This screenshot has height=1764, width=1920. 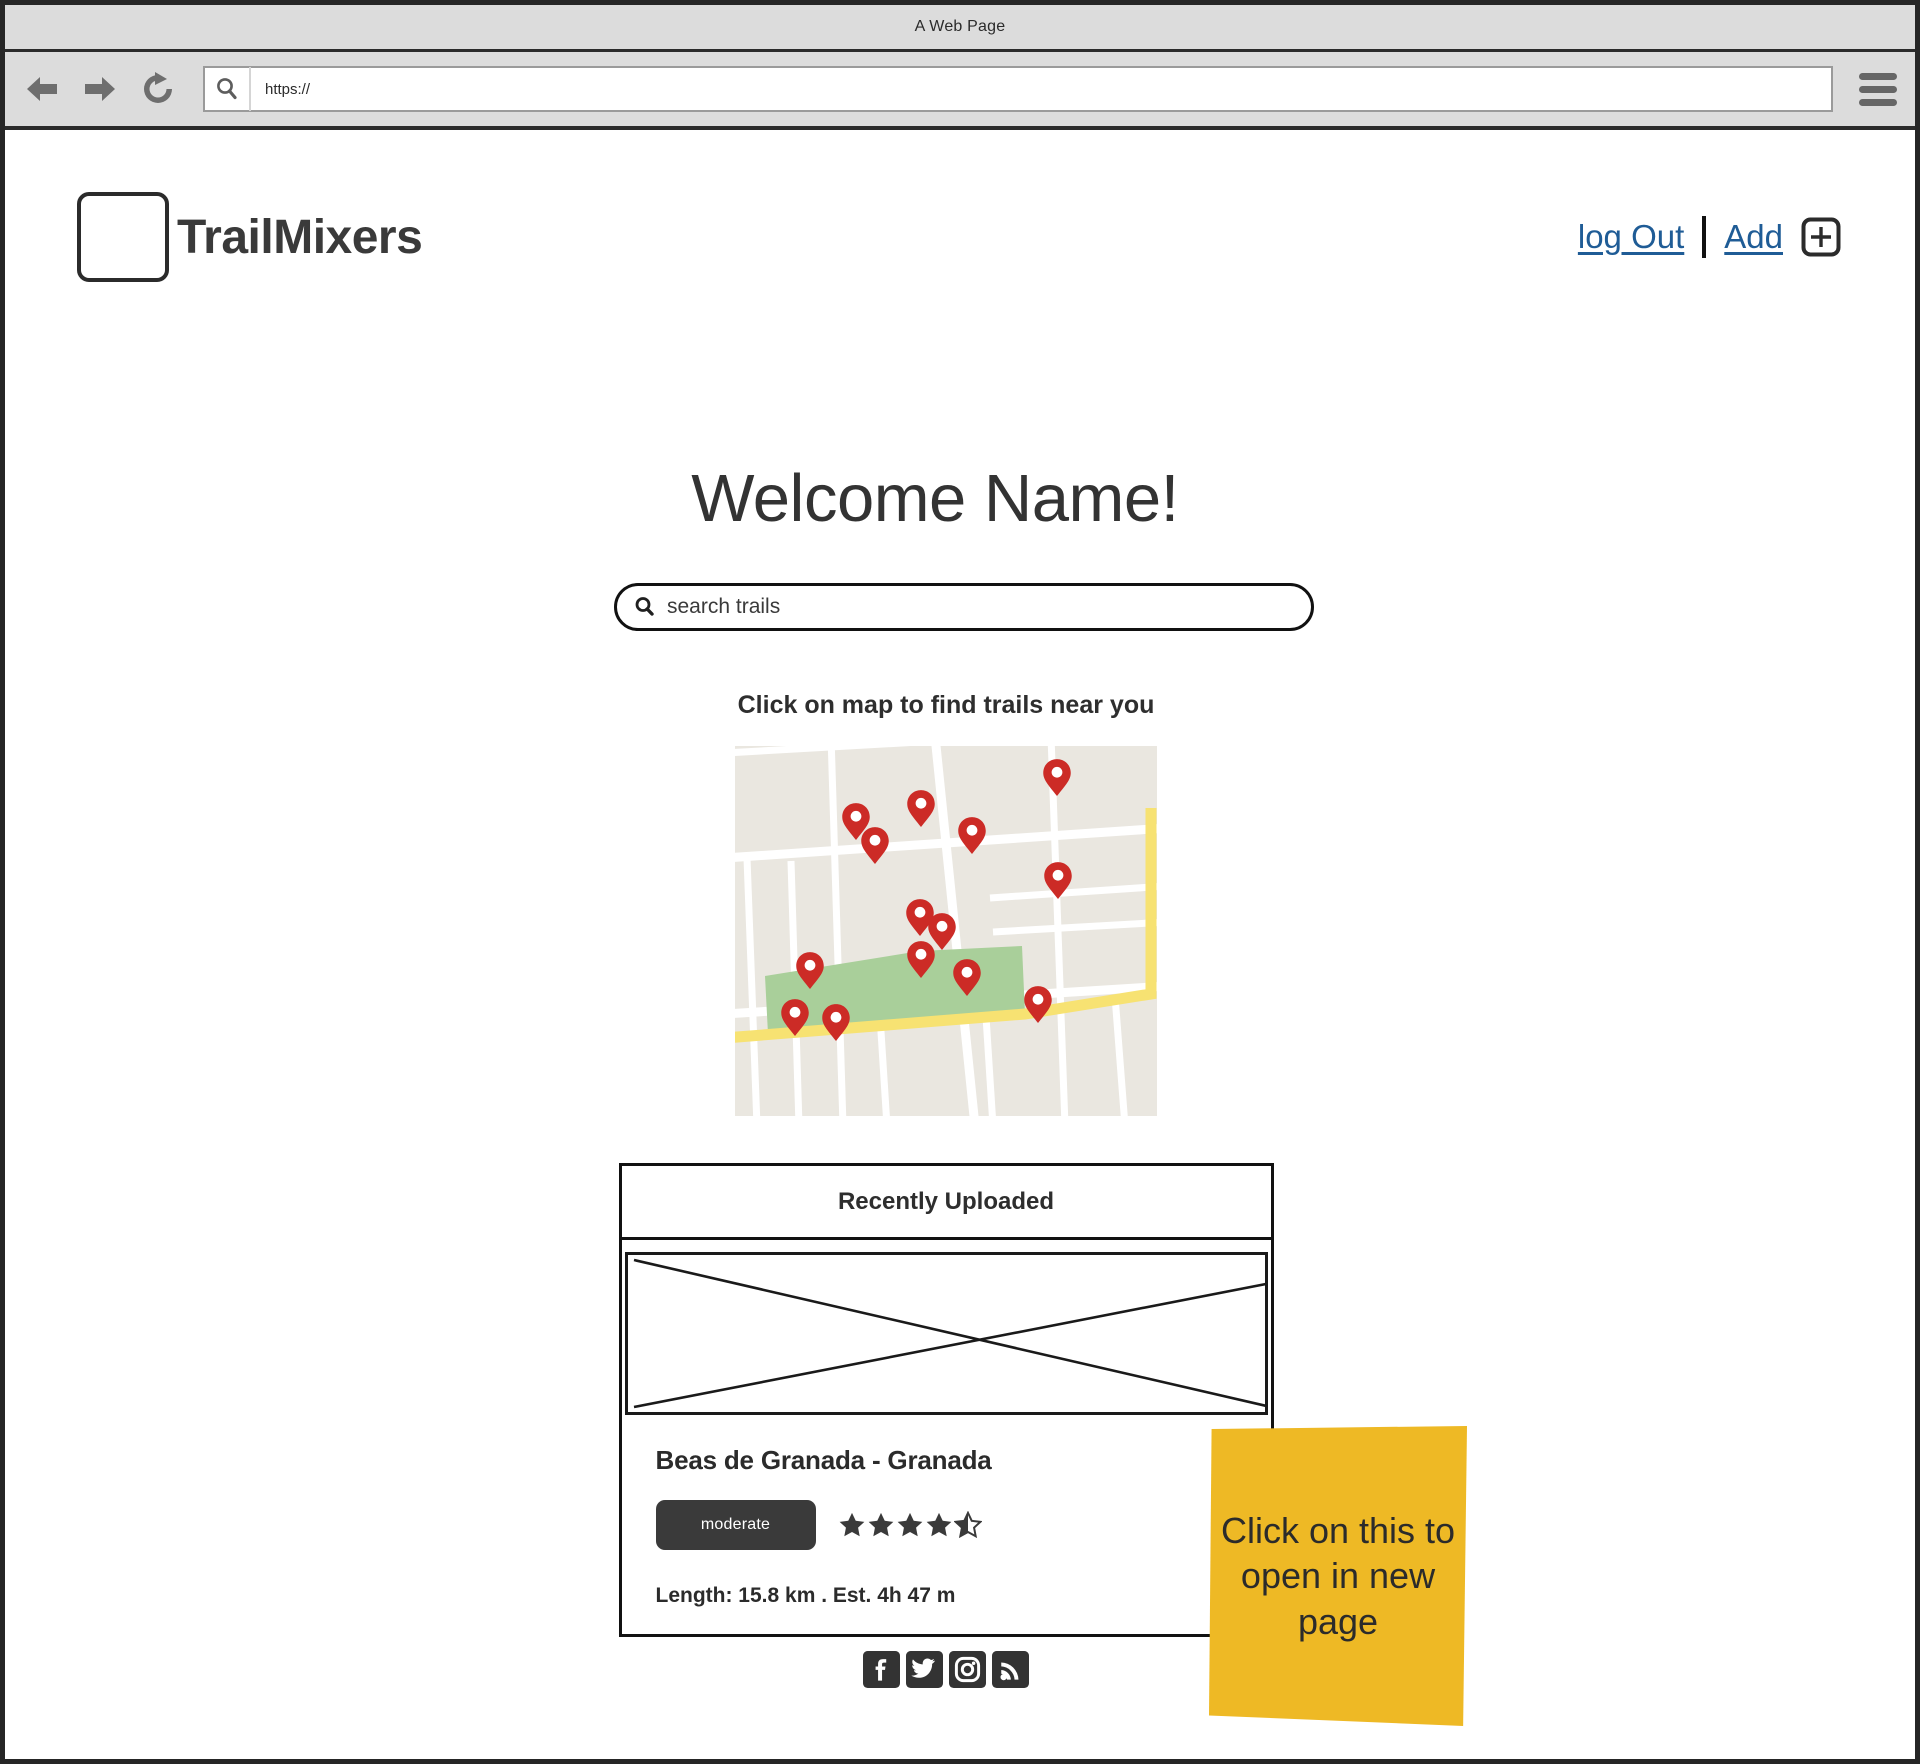 I want to click on brand-name: TrailMixers, so click(x=300, y=237).